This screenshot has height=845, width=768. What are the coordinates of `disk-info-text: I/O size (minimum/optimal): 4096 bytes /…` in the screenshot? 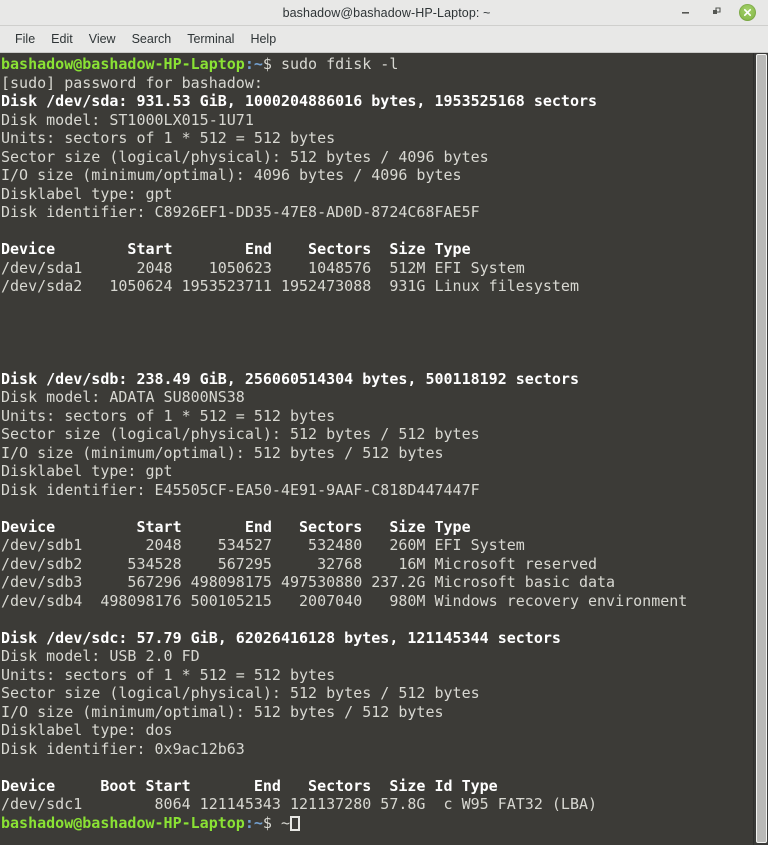 It's located at (231, 175).